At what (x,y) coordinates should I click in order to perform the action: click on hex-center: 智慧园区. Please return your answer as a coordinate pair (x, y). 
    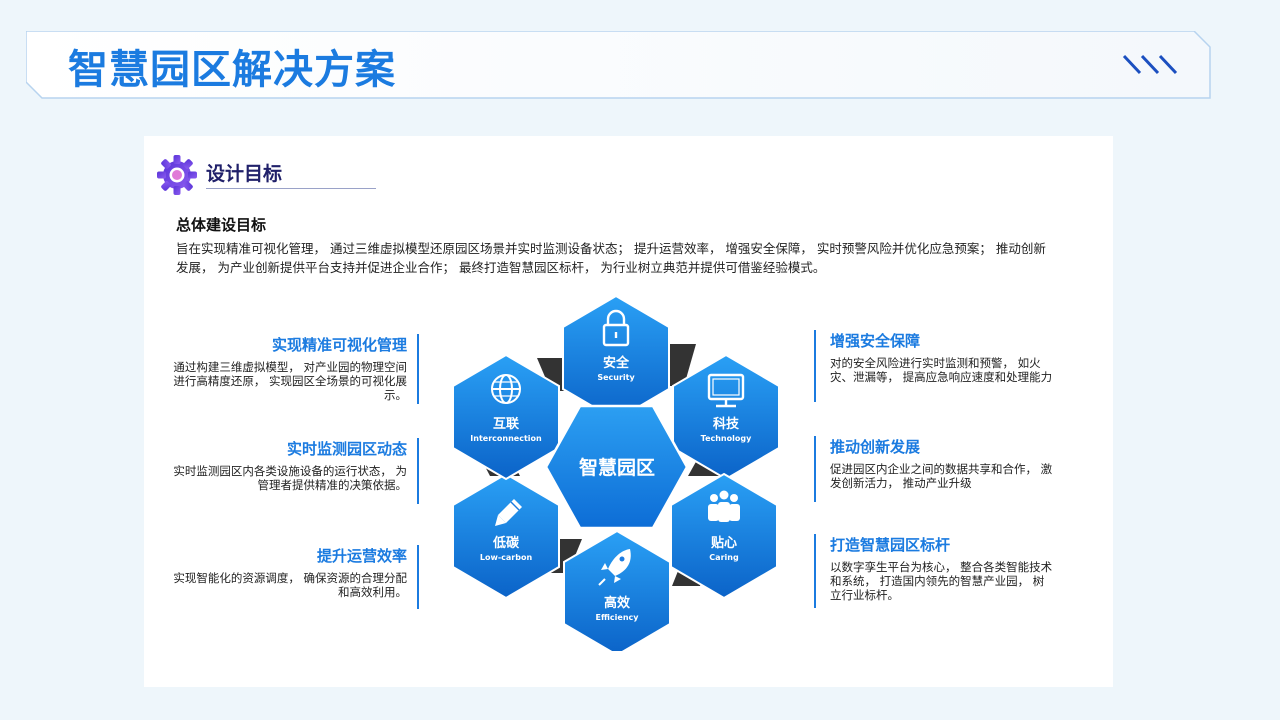
    Looking at the image, I should click on (616, 467).